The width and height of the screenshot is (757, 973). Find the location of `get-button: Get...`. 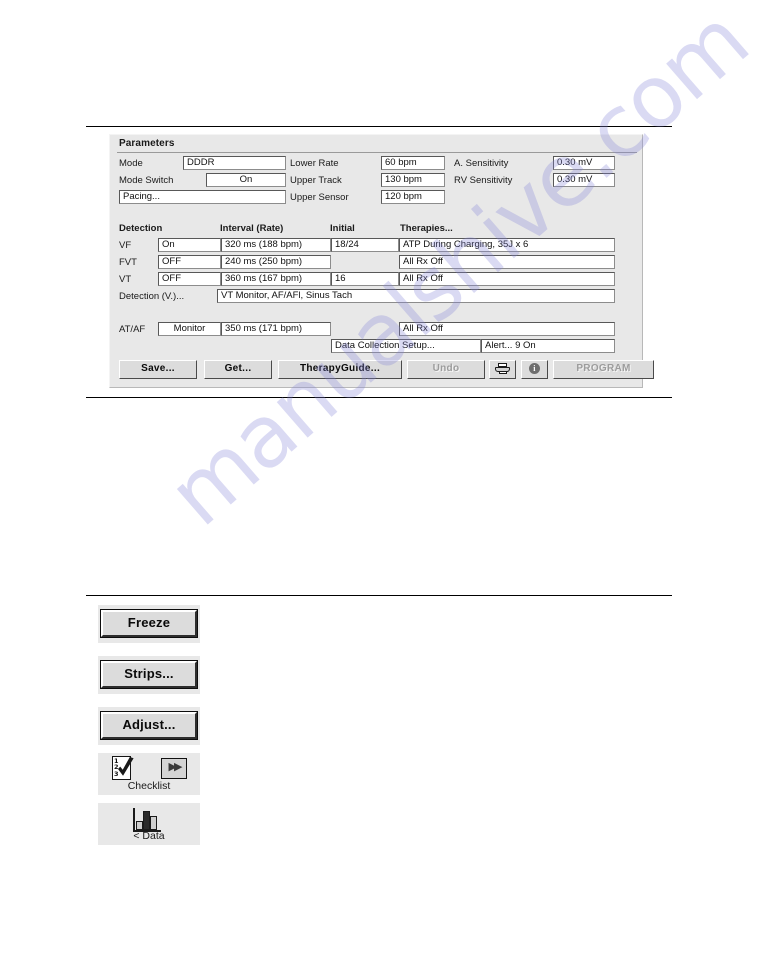

get-button: Get... is located at coordinates (238, 369).